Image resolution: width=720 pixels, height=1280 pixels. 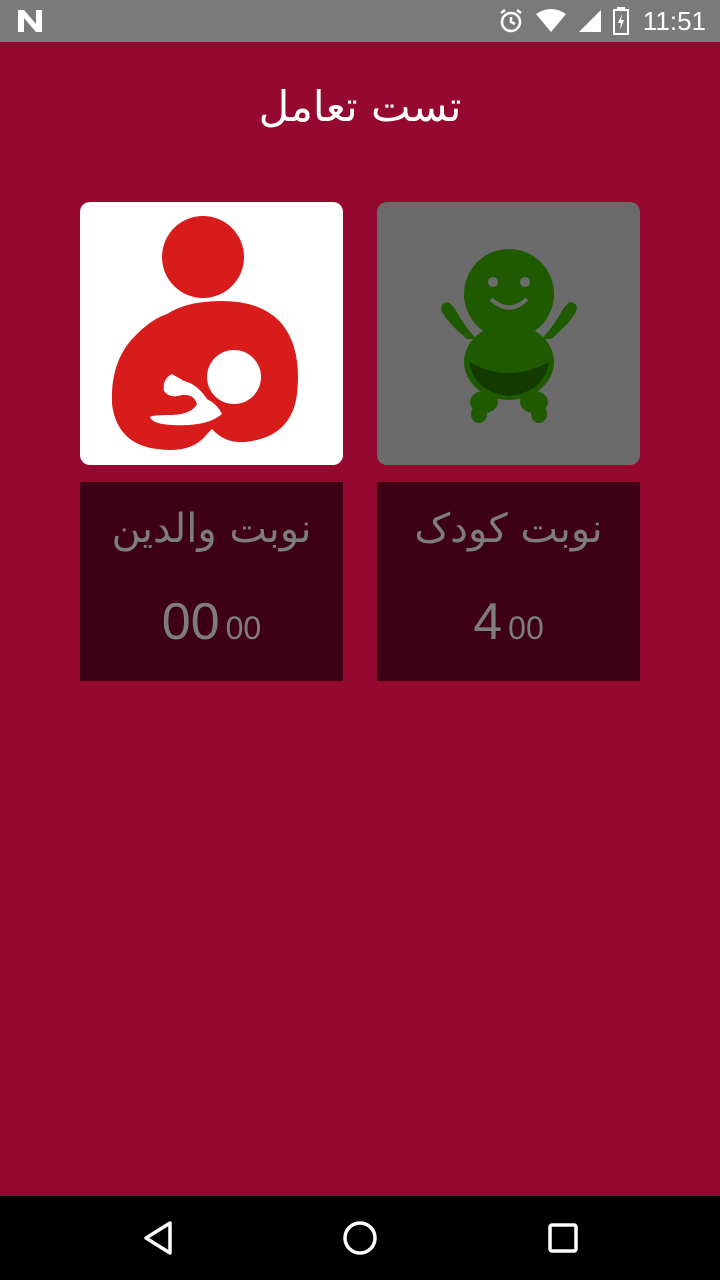 I want to click on n-logo-icon, so click(x=30, y=21).